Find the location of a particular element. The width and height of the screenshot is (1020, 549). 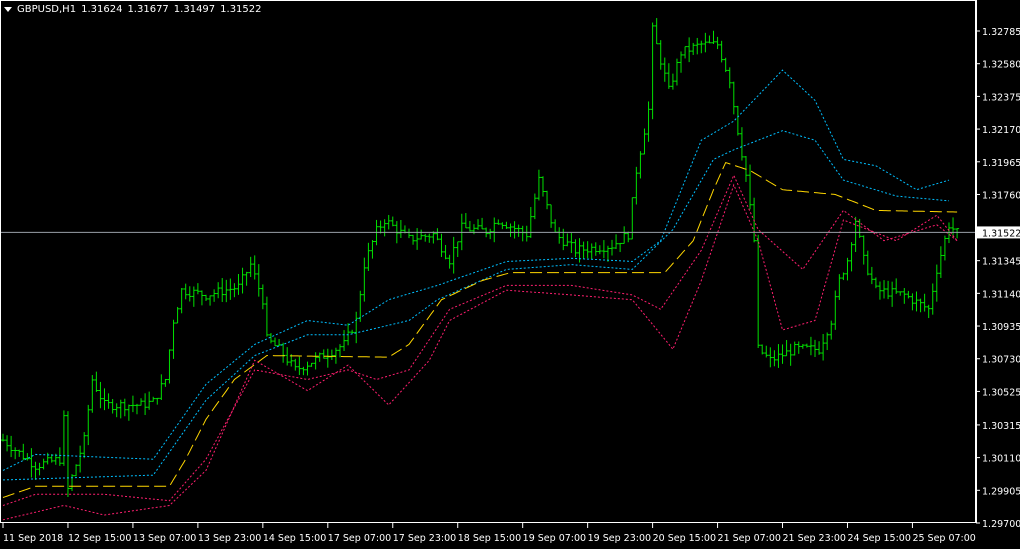

time-tick-label: 13 Sep 07:00 is located at coordinates (164, 538).